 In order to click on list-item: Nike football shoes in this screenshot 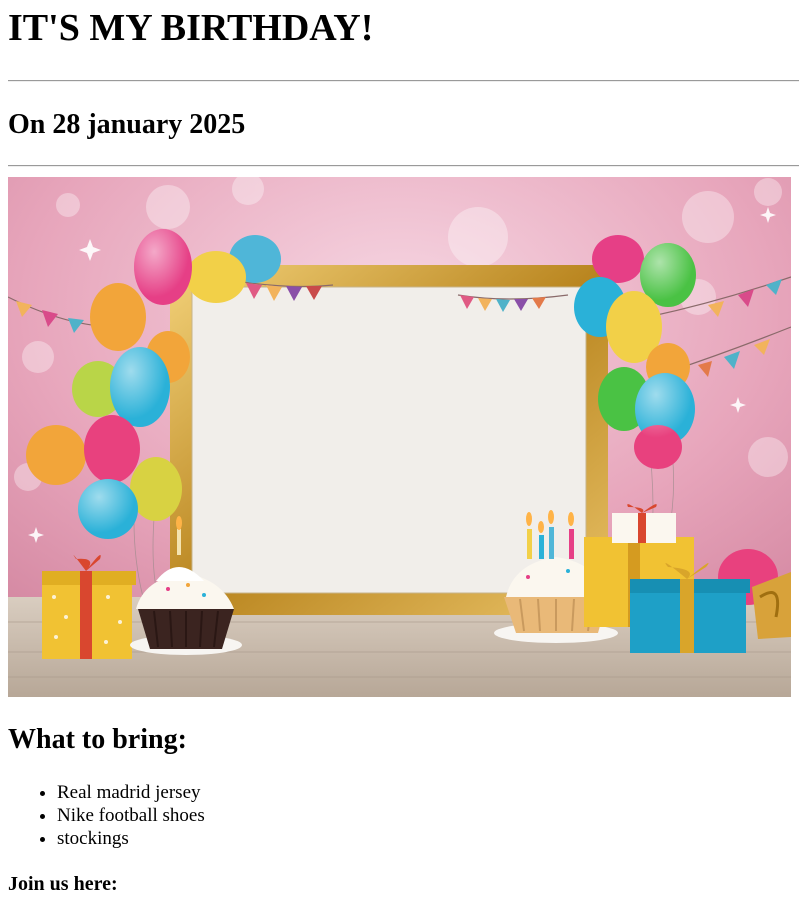, I will do `click(428, 815)`.